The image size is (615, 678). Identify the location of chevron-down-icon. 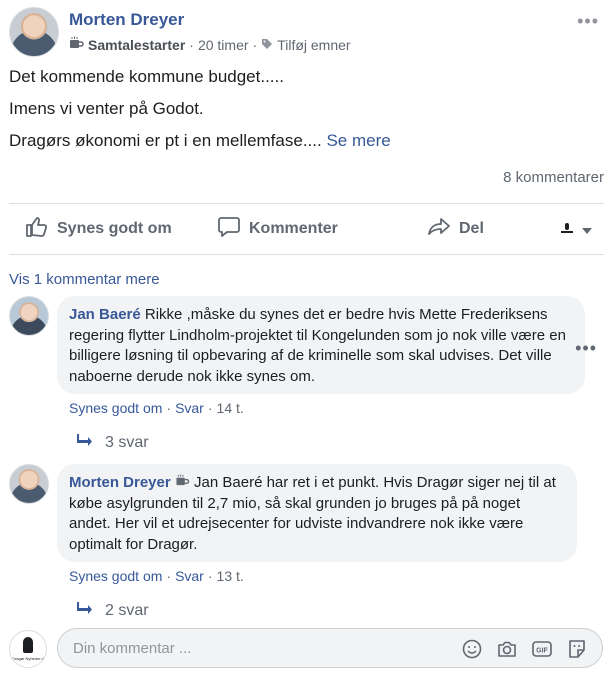
(587, 231).